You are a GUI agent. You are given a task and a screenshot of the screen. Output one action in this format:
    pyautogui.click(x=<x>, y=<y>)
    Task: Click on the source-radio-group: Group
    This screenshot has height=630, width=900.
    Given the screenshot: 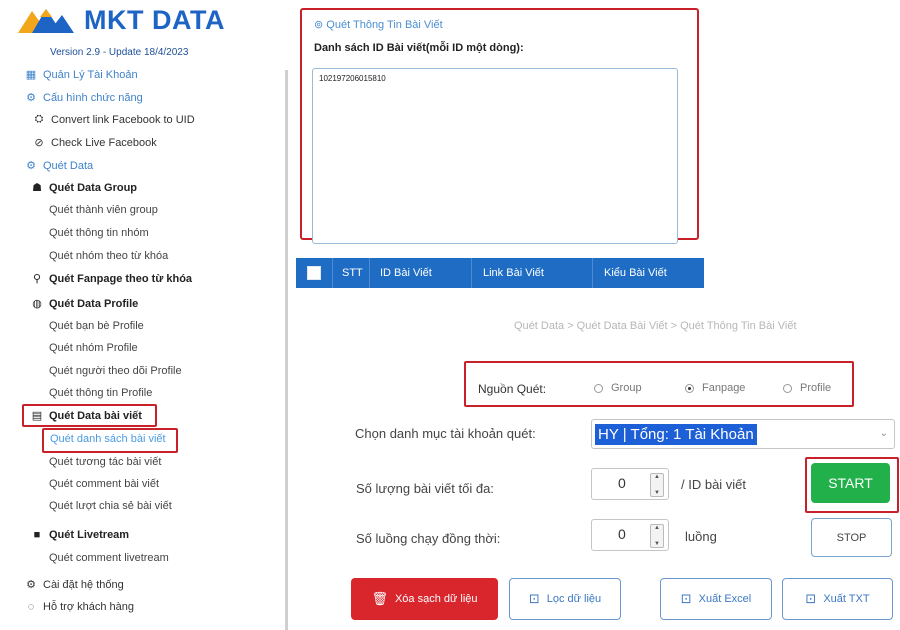 What is the action you would take?
    pyautogui.click(x=618, y=388)
    